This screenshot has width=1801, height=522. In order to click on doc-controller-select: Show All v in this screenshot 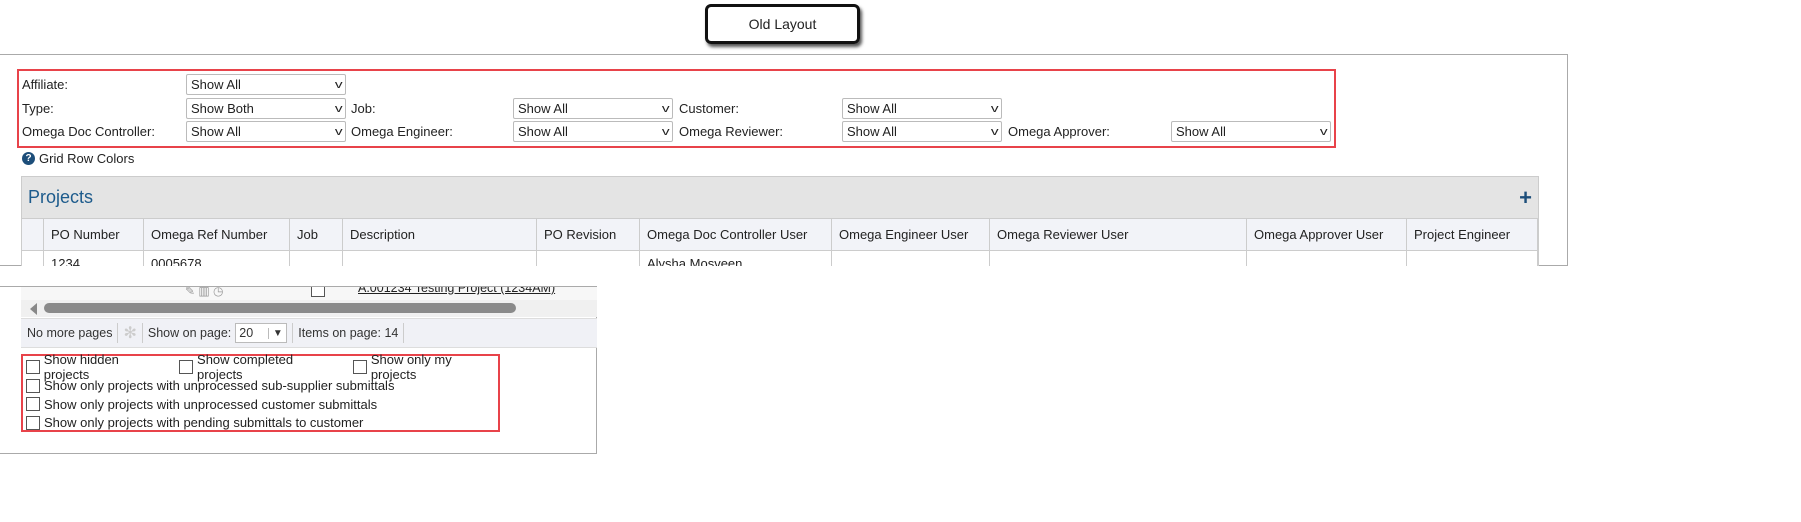, I will do `click(266, 131)`.